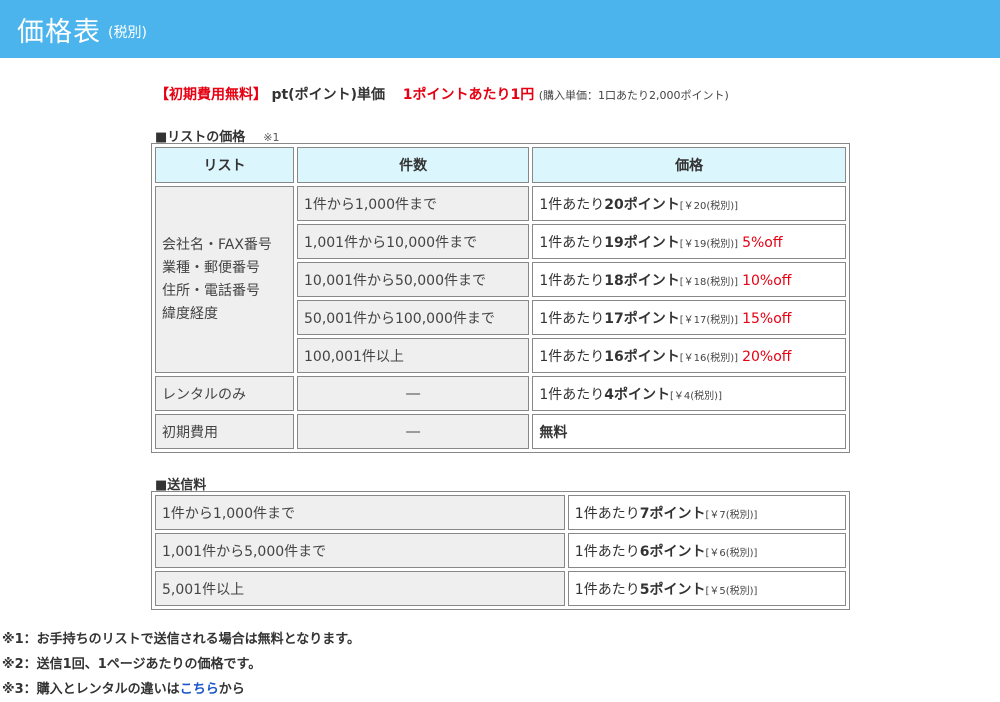  I want to click on price-points: 6ポイント, so click(672, 551).